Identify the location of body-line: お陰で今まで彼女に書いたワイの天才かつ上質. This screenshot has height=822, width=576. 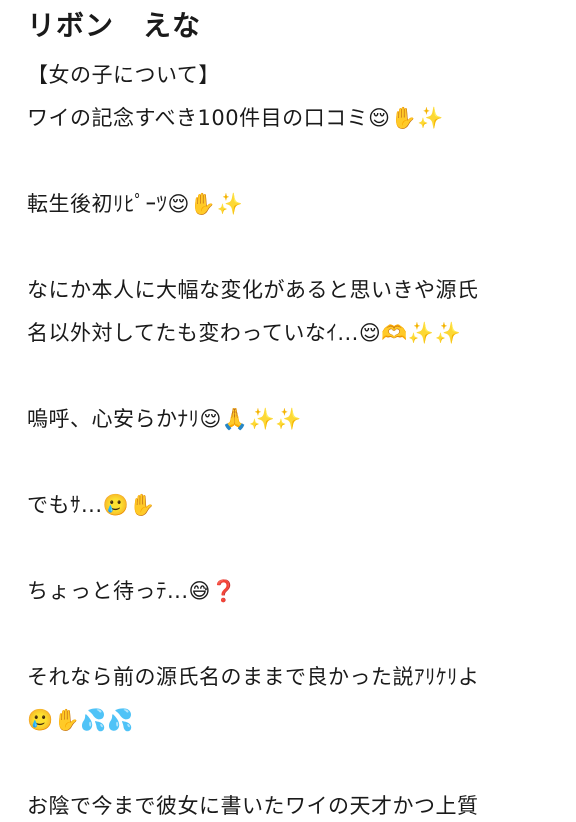
(253, 806).